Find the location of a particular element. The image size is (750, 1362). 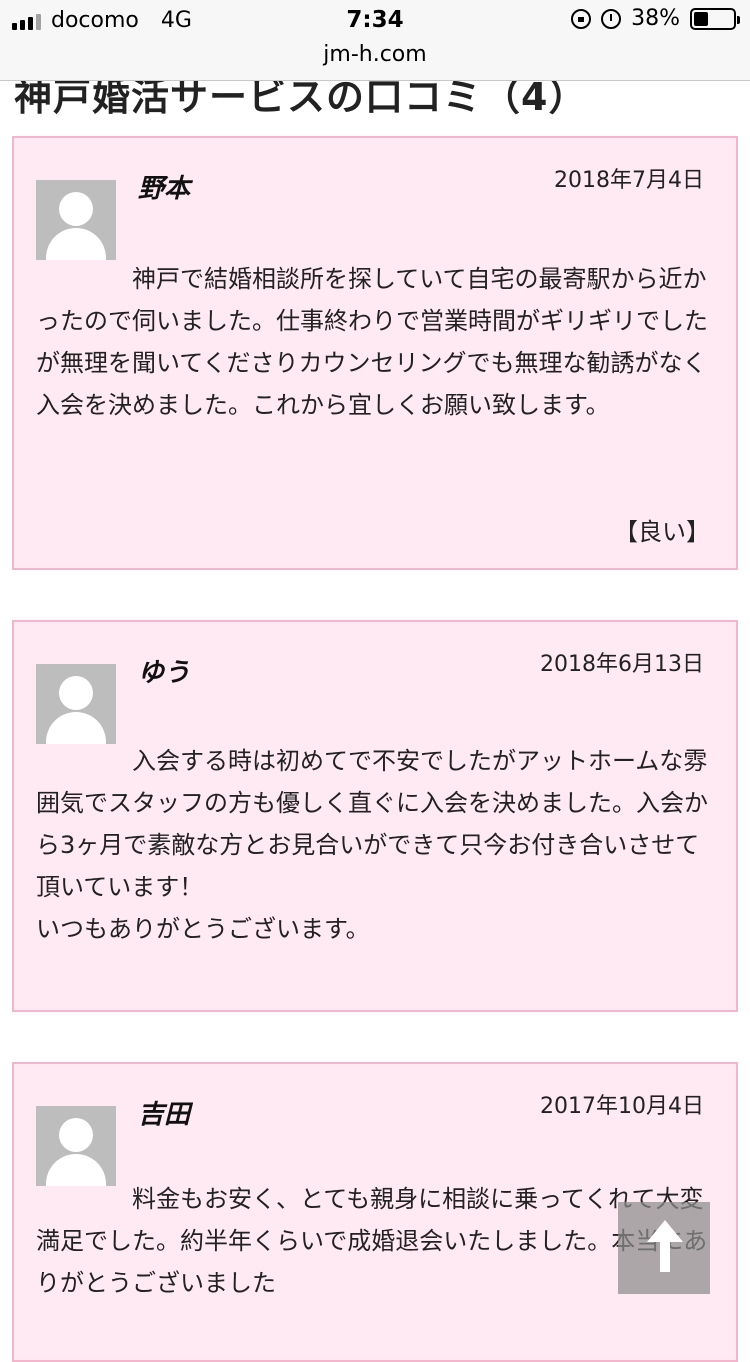

rating-label: 【良い】 is located at coordinates (662, 532).